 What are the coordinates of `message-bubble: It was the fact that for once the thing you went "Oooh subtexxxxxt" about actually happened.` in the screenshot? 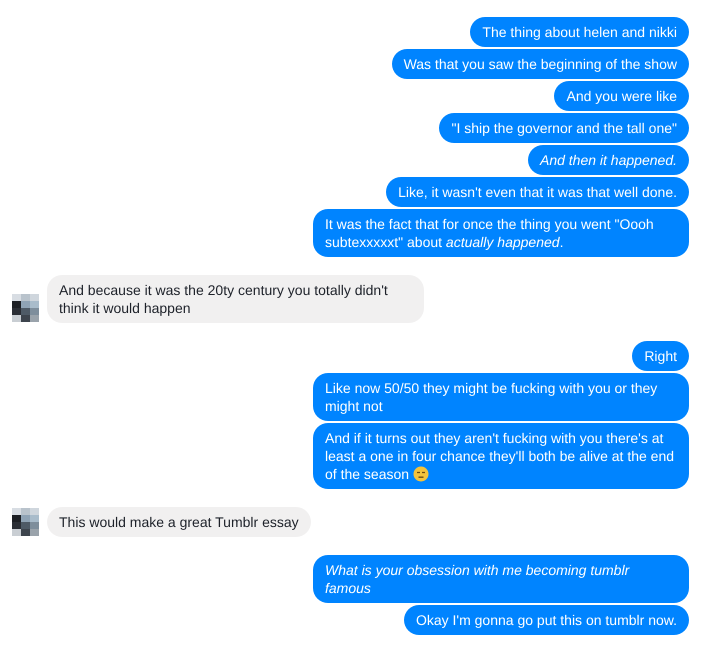 It's located at (501, 233).